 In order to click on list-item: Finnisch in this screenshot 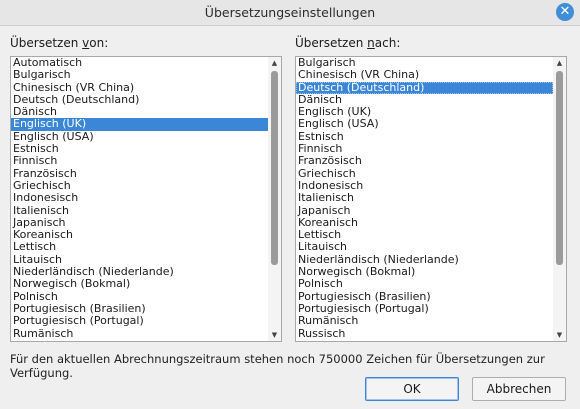, I will do `click(139, 161)`.